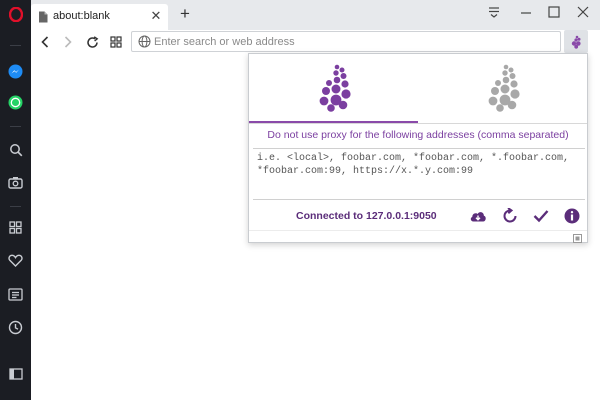 The width and height of the screenshot is (600, 400). What do you see at coordinates (577, 239) in the screenshot?
I see `resize-icon` at bounding box center [577, 239].